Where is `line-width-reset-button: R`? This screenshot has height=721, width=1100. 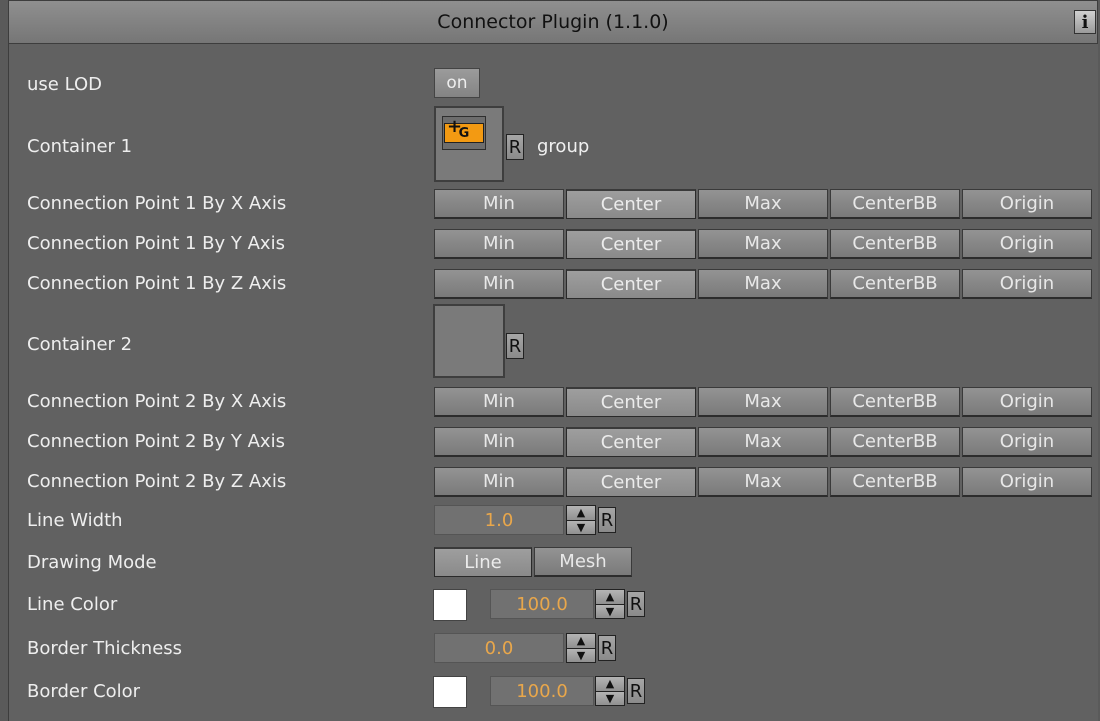
line-width-reset-button: R is located at coordinates (607, 520).